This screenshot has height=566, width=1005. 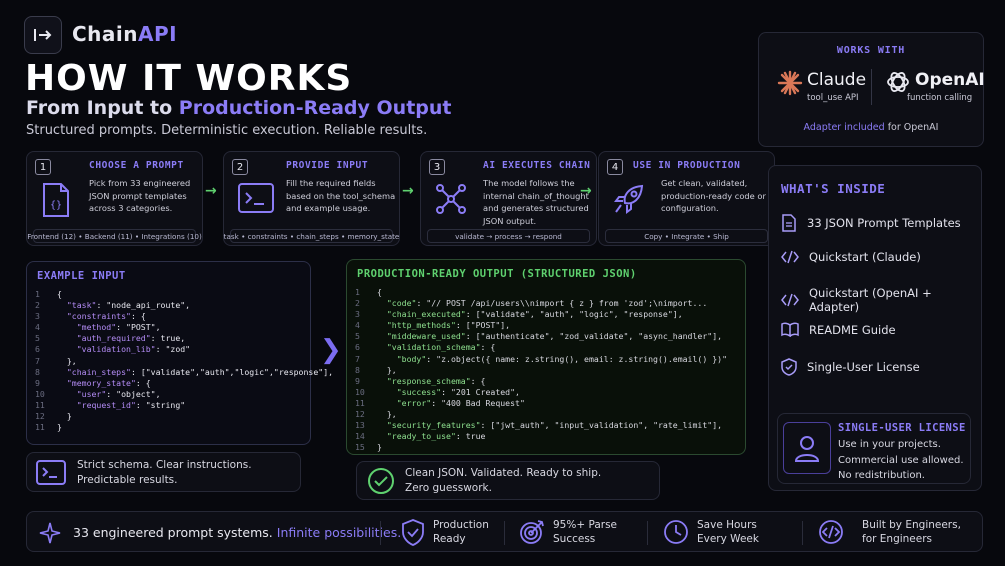 What do you see at coordinates (790, 257) in the screenshot?
I see `code-icon` at bounding box center [790, 257].